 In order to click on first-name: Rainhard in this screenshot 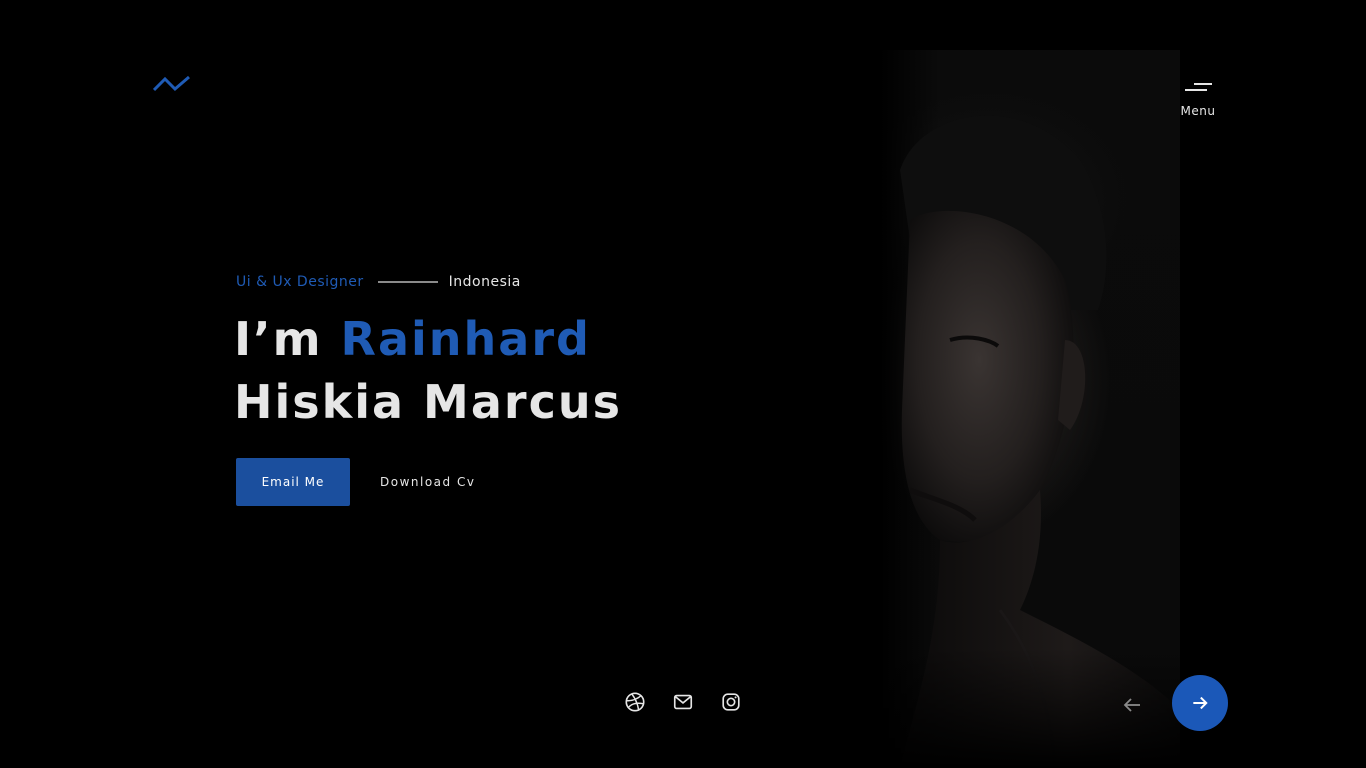, I will do `click(465, 339)`.